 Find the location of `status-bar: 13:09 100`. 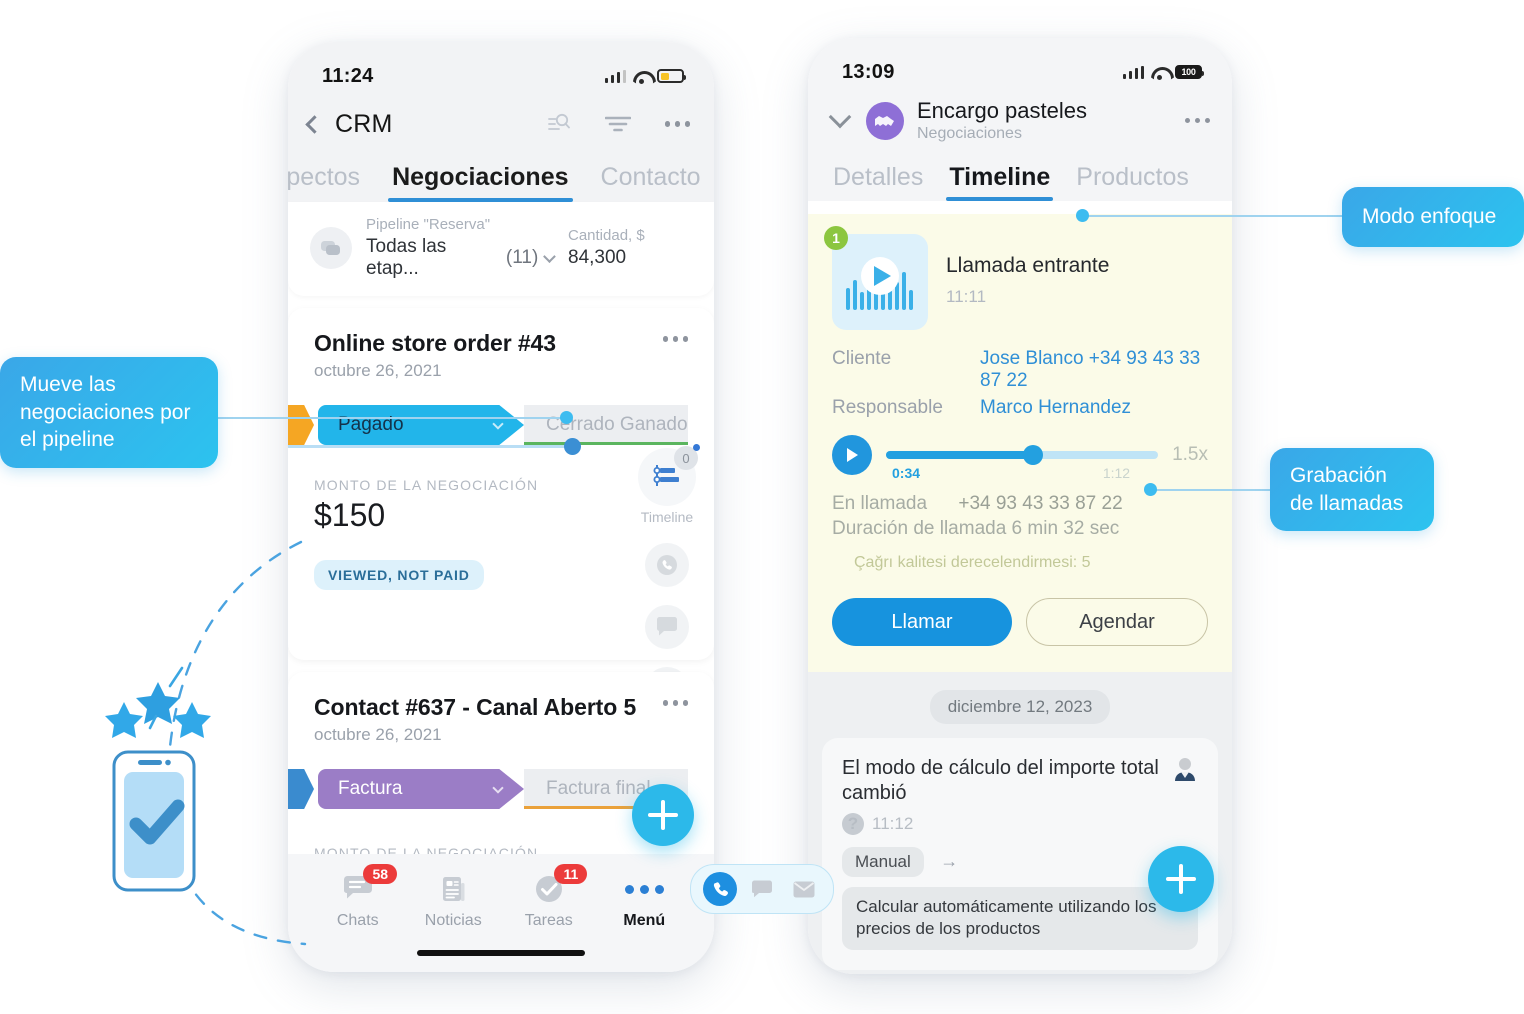

status-bar: 13:09 100 is located at coordinates (1020, 65).